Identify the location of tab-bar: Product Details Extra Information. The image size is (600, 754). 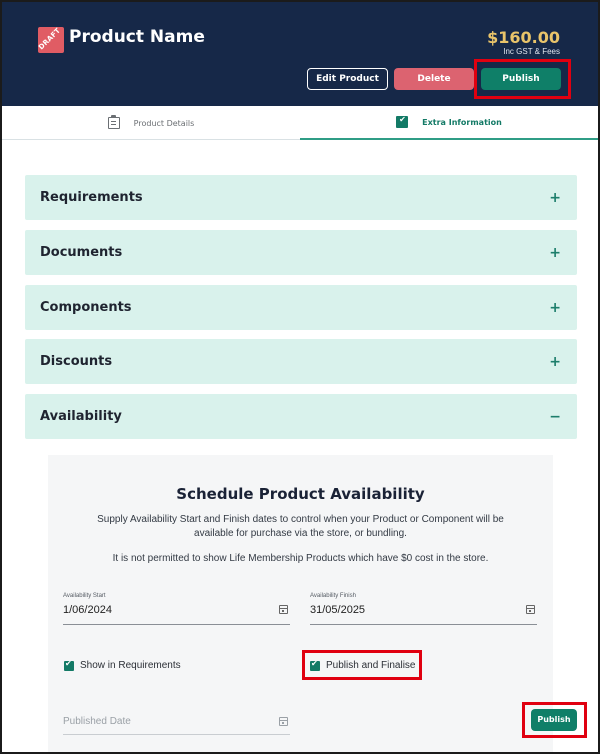
(300, 123).